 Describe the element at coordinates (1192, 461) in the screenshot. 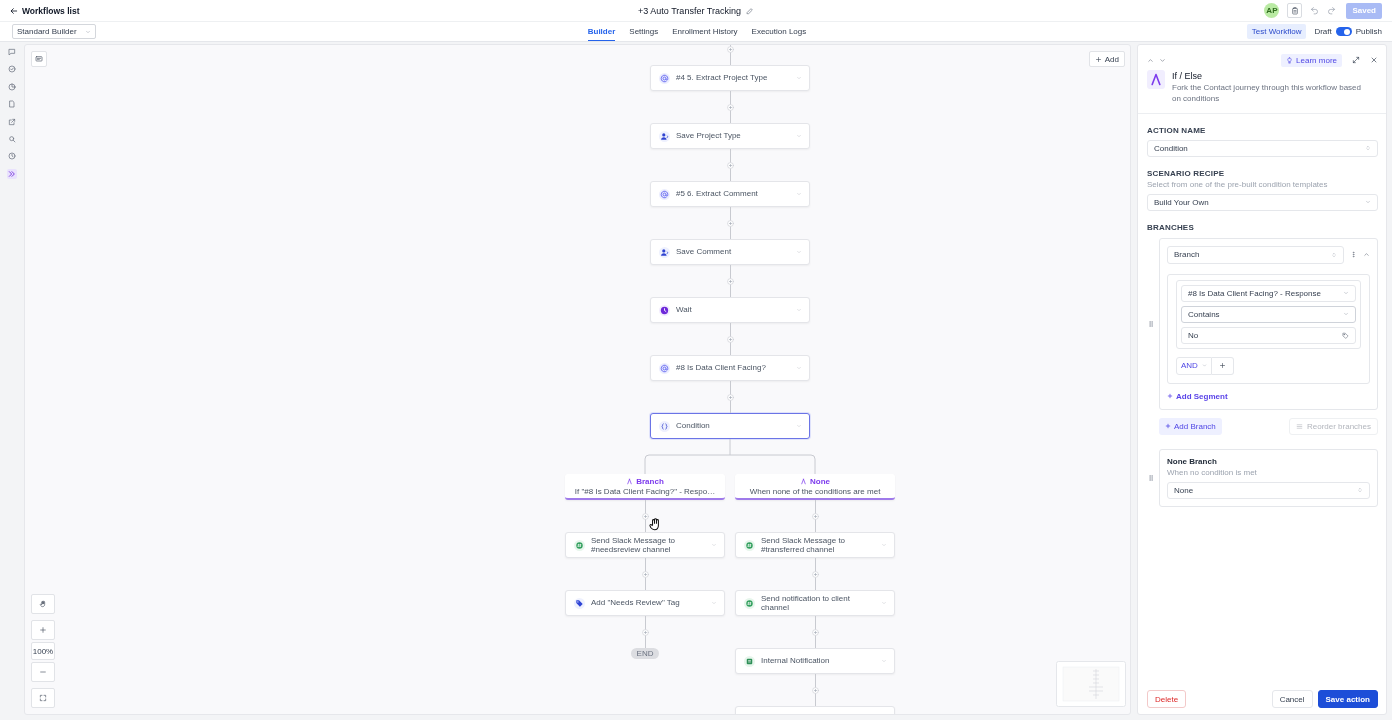

I see `none-branch-title: None Branch` at that location.